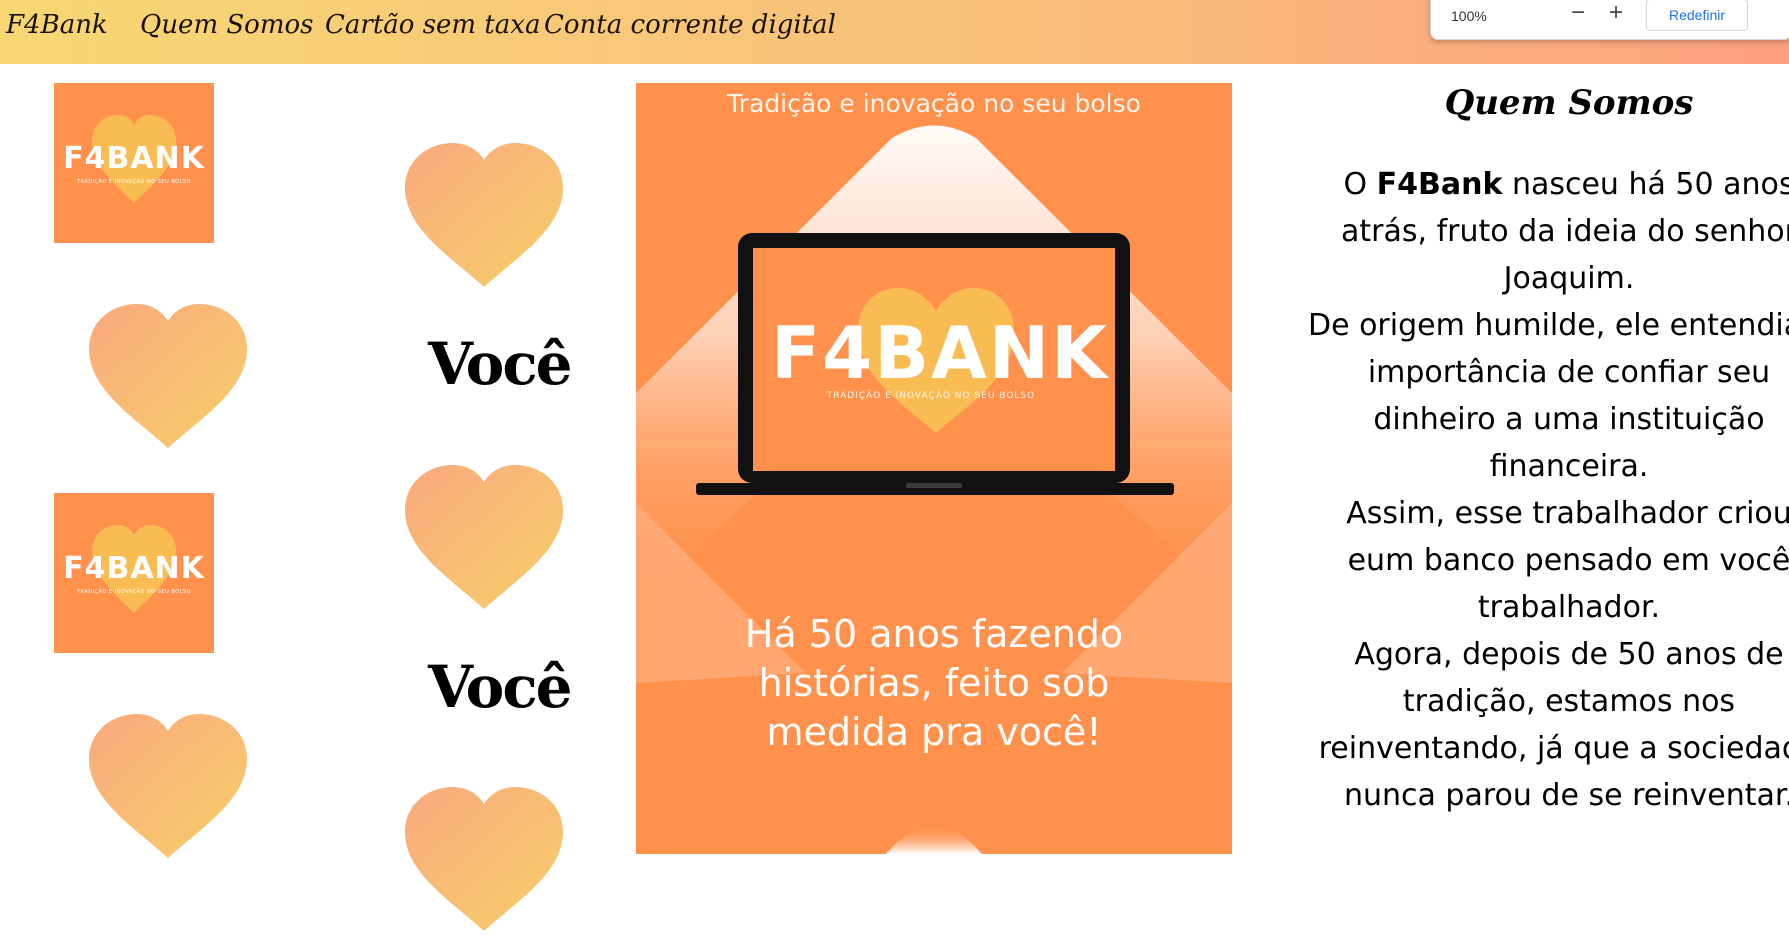 This screenshot has height=935, width=1789. Describe the element at coordinates (1439, 184) in the screenshot. I see `bank-name: F4Bank` at that location.